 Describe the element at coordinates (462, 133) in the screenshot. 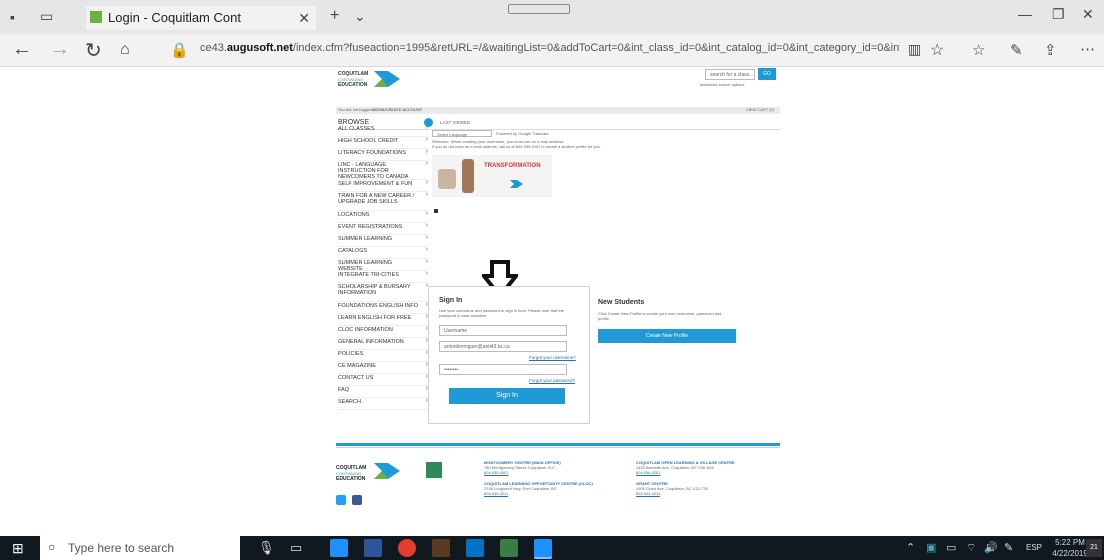

I see `language-select: Select Language` at that location.